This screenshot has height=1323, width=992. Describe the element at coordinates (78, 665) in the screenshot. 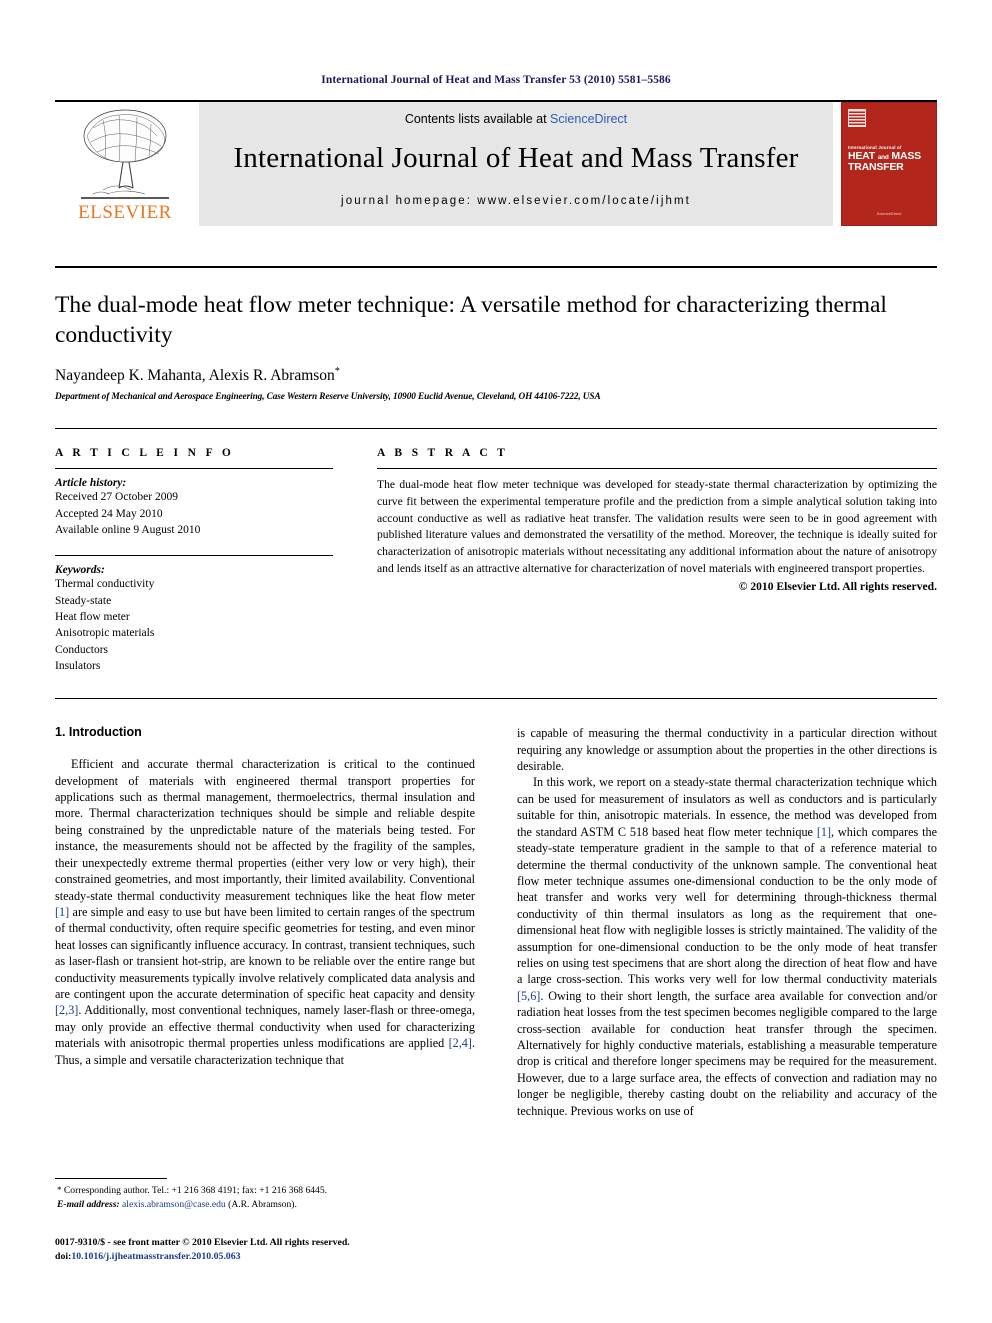

I see `keyword-item: Insulators` at that location.